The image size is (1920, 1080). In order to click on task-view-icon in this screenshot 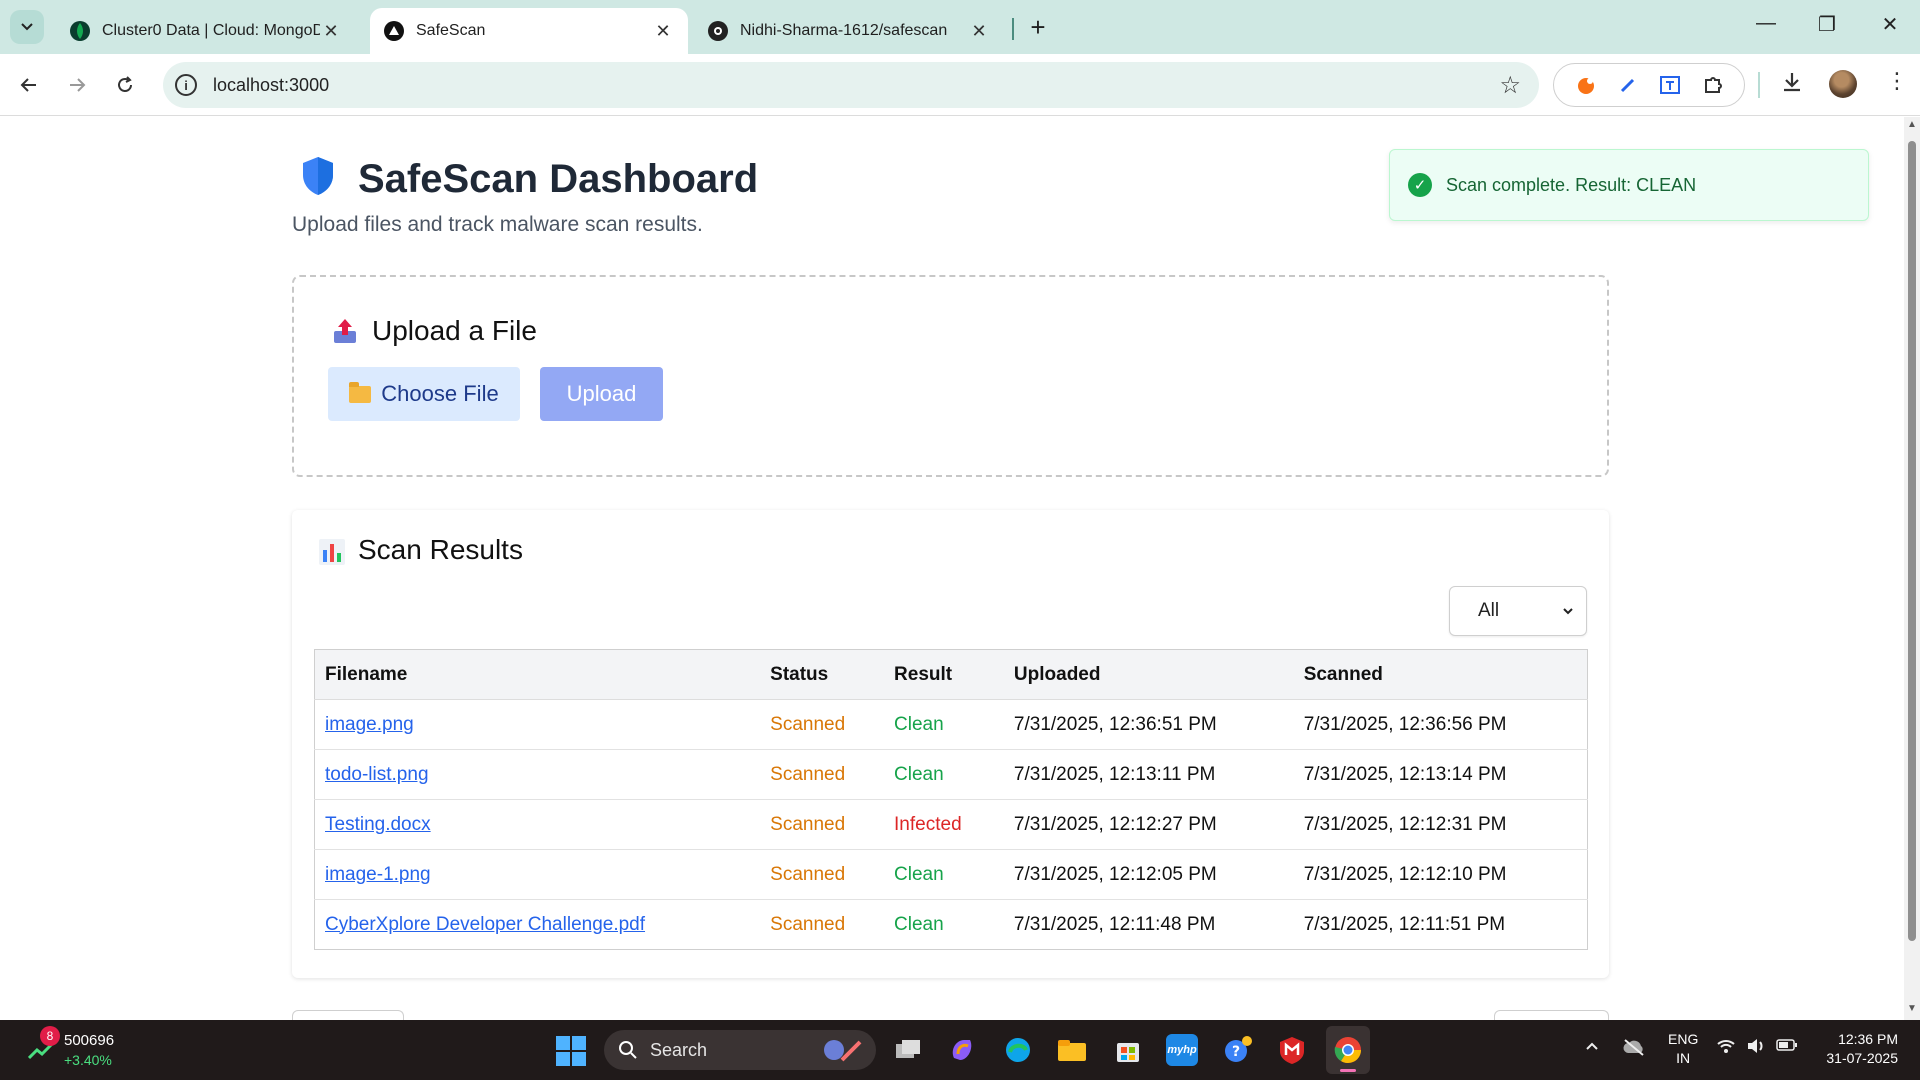, I will do `click(908, 1050)`.